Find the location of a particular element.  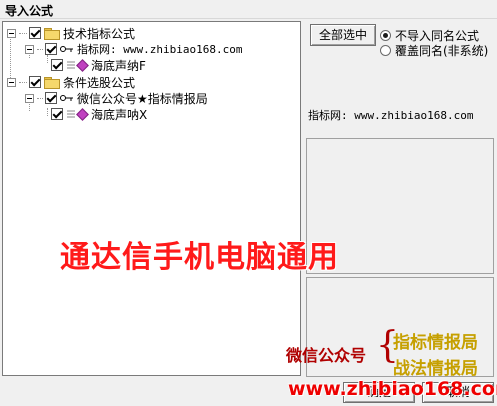

watermark-url: www.zhibiao168.com is located at coordinates (392, 389).